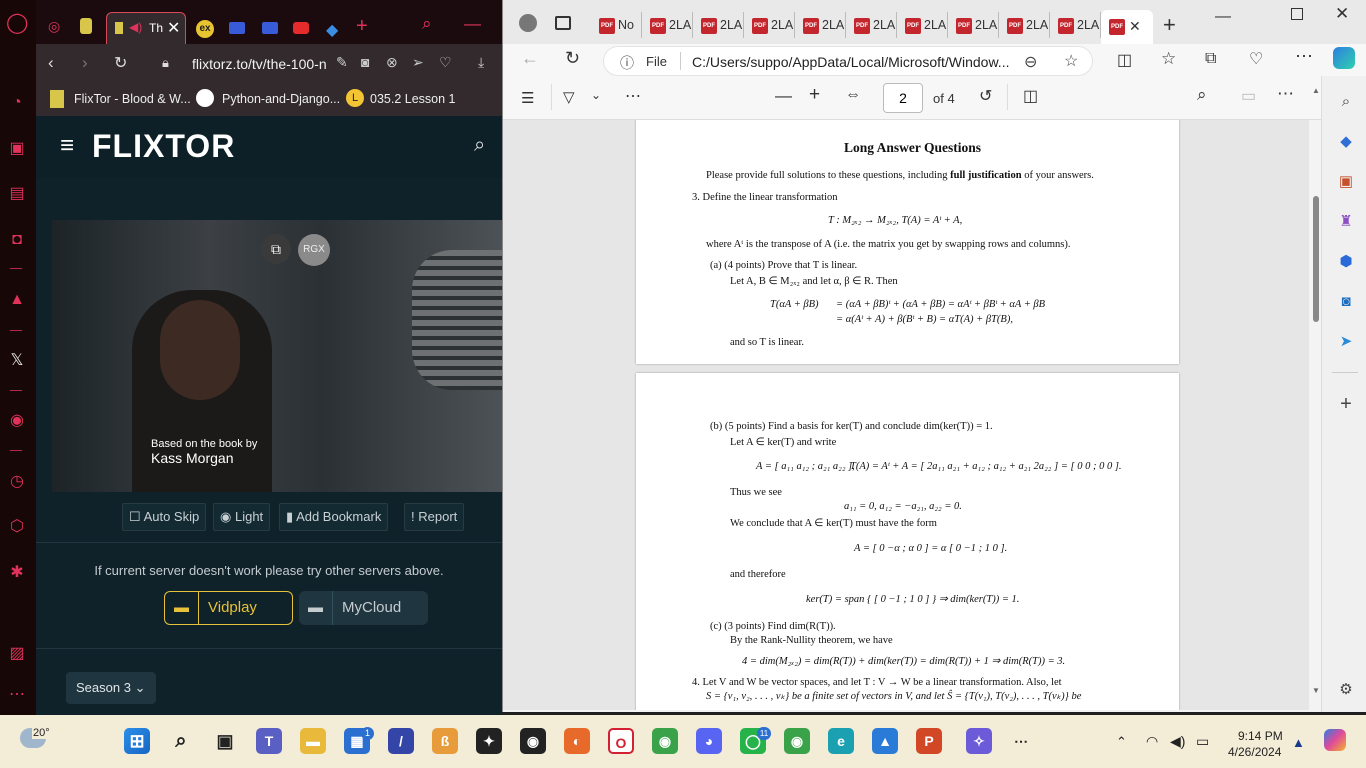  Describe the element at coordinates (1177, 741) in the screenshot. I see `volume-icon: ◀)` at that location.